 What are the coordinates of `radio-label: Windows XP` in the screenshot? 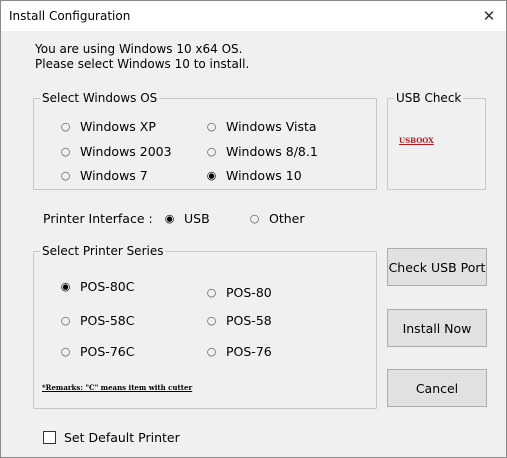 It's located at (118, 126).